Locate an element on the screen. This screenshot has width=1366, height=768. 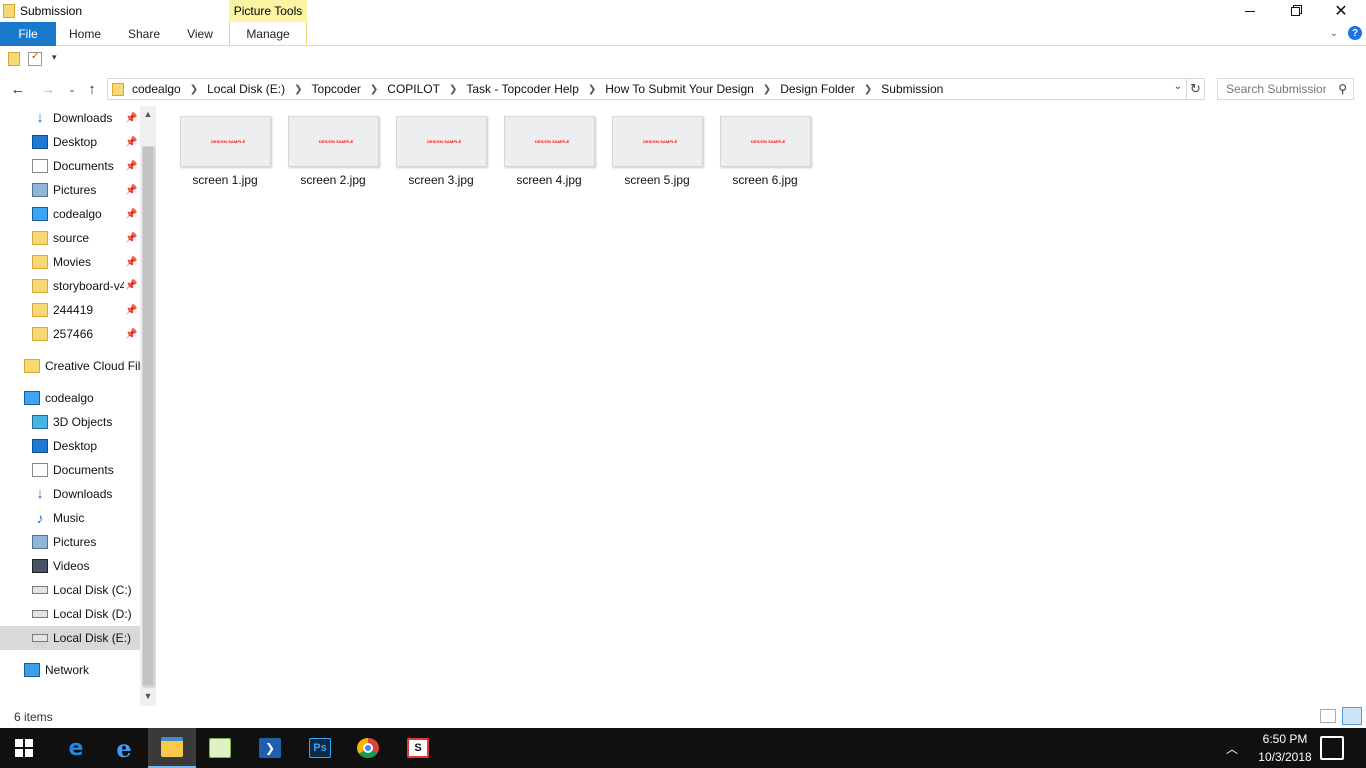
back-button: ← is located at coordinates (18, 89).